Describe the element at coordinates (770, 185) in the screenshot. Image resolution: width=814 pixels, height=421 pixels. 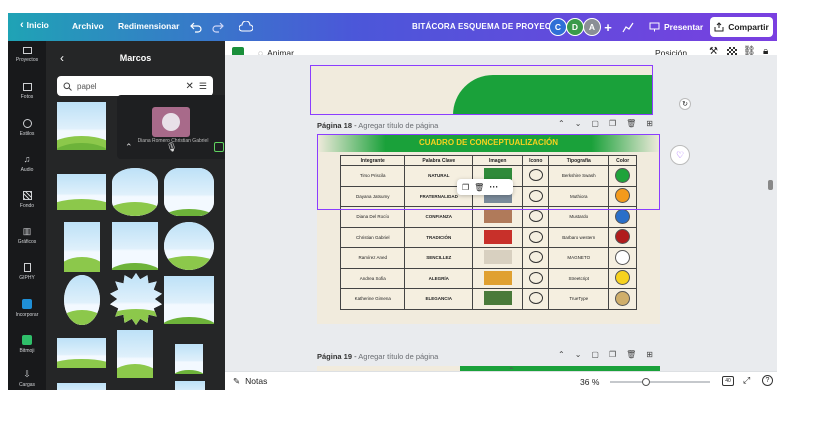
I see `scrollbar-thumb` at that location.